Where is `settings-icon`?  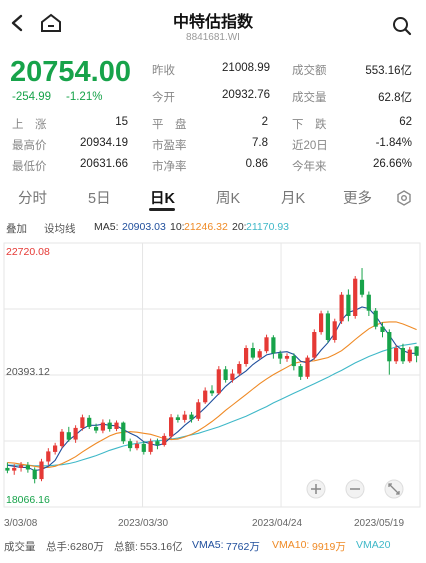 settings-icon is located at coordinates (404, 198).